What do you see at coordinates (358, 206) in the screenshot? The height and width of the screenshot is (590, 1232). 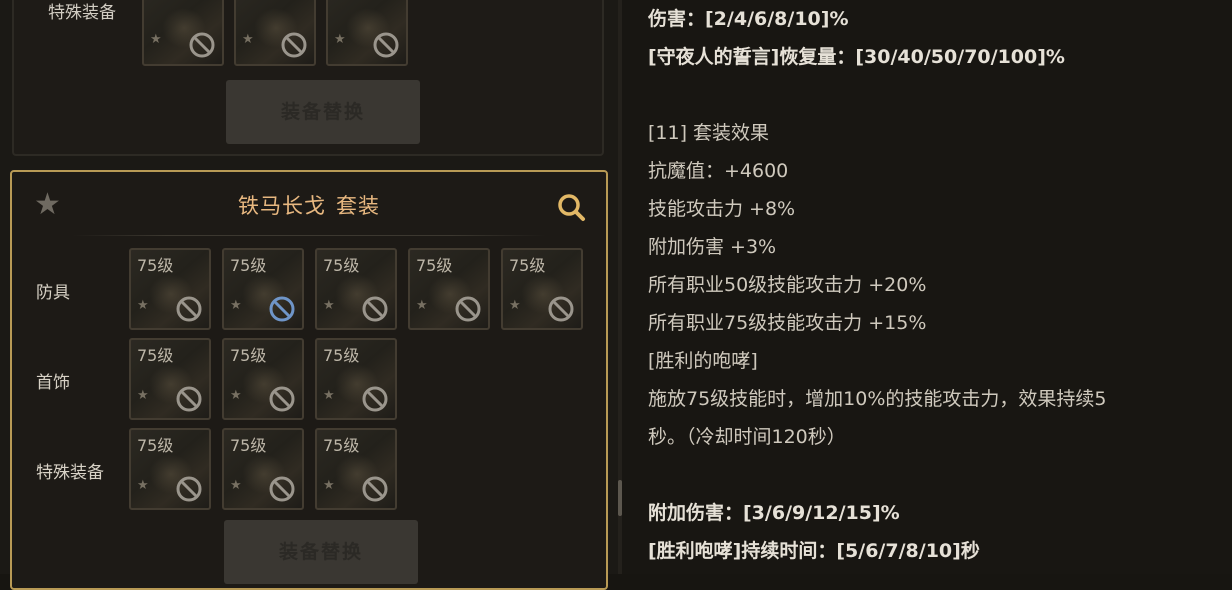 I see `set-suffix: 套装` at bounding box center [358, 206].